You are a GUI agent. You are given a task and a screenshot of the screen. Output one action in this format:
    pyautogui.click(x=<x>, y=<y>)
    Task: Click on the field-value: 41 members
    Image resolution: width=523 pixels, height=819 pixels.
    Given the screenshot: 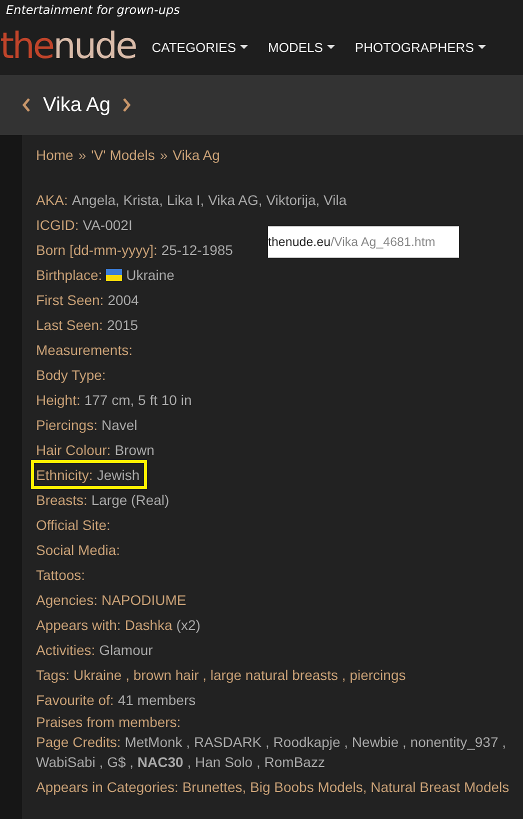 What is the action you would take?
    pyautogui.click(x=157, y=700)
    